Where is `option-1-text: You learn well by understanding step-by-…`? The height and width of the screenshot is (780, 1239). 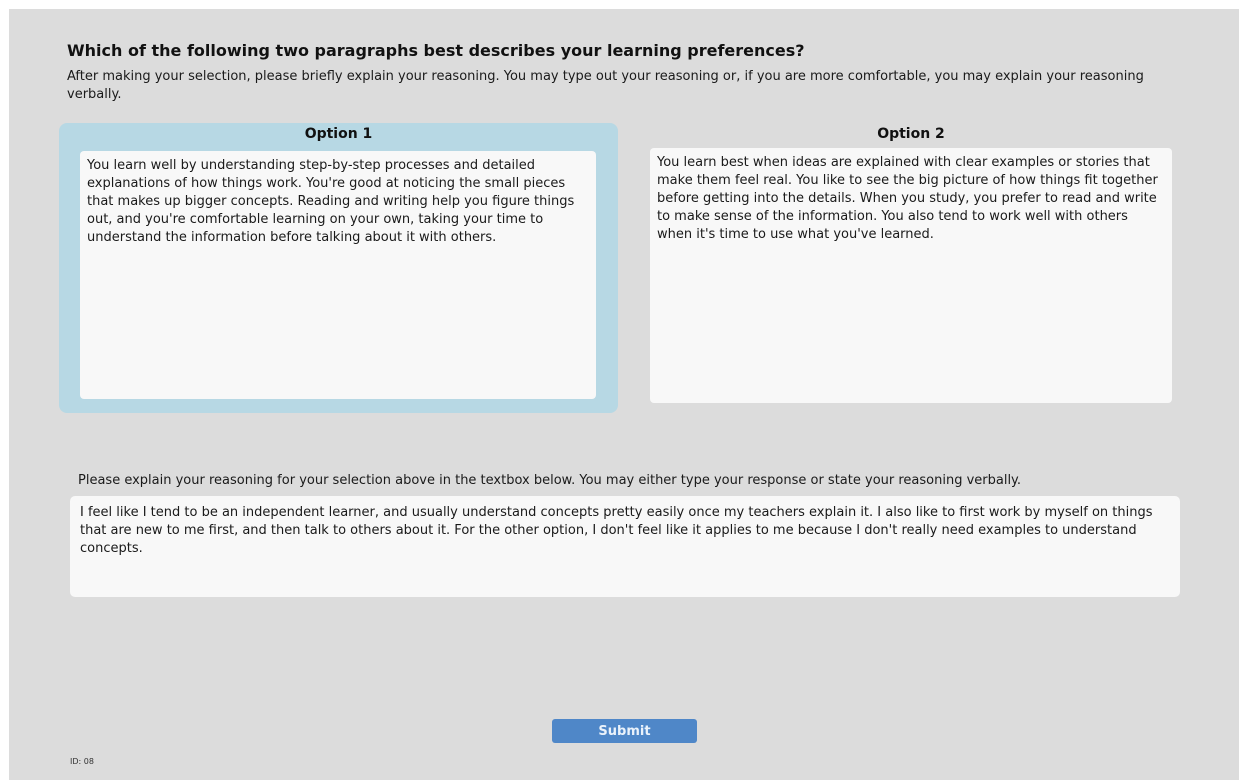 option-1-text: You learn well by understanding step-by-… is located at coordinates (338, 275).